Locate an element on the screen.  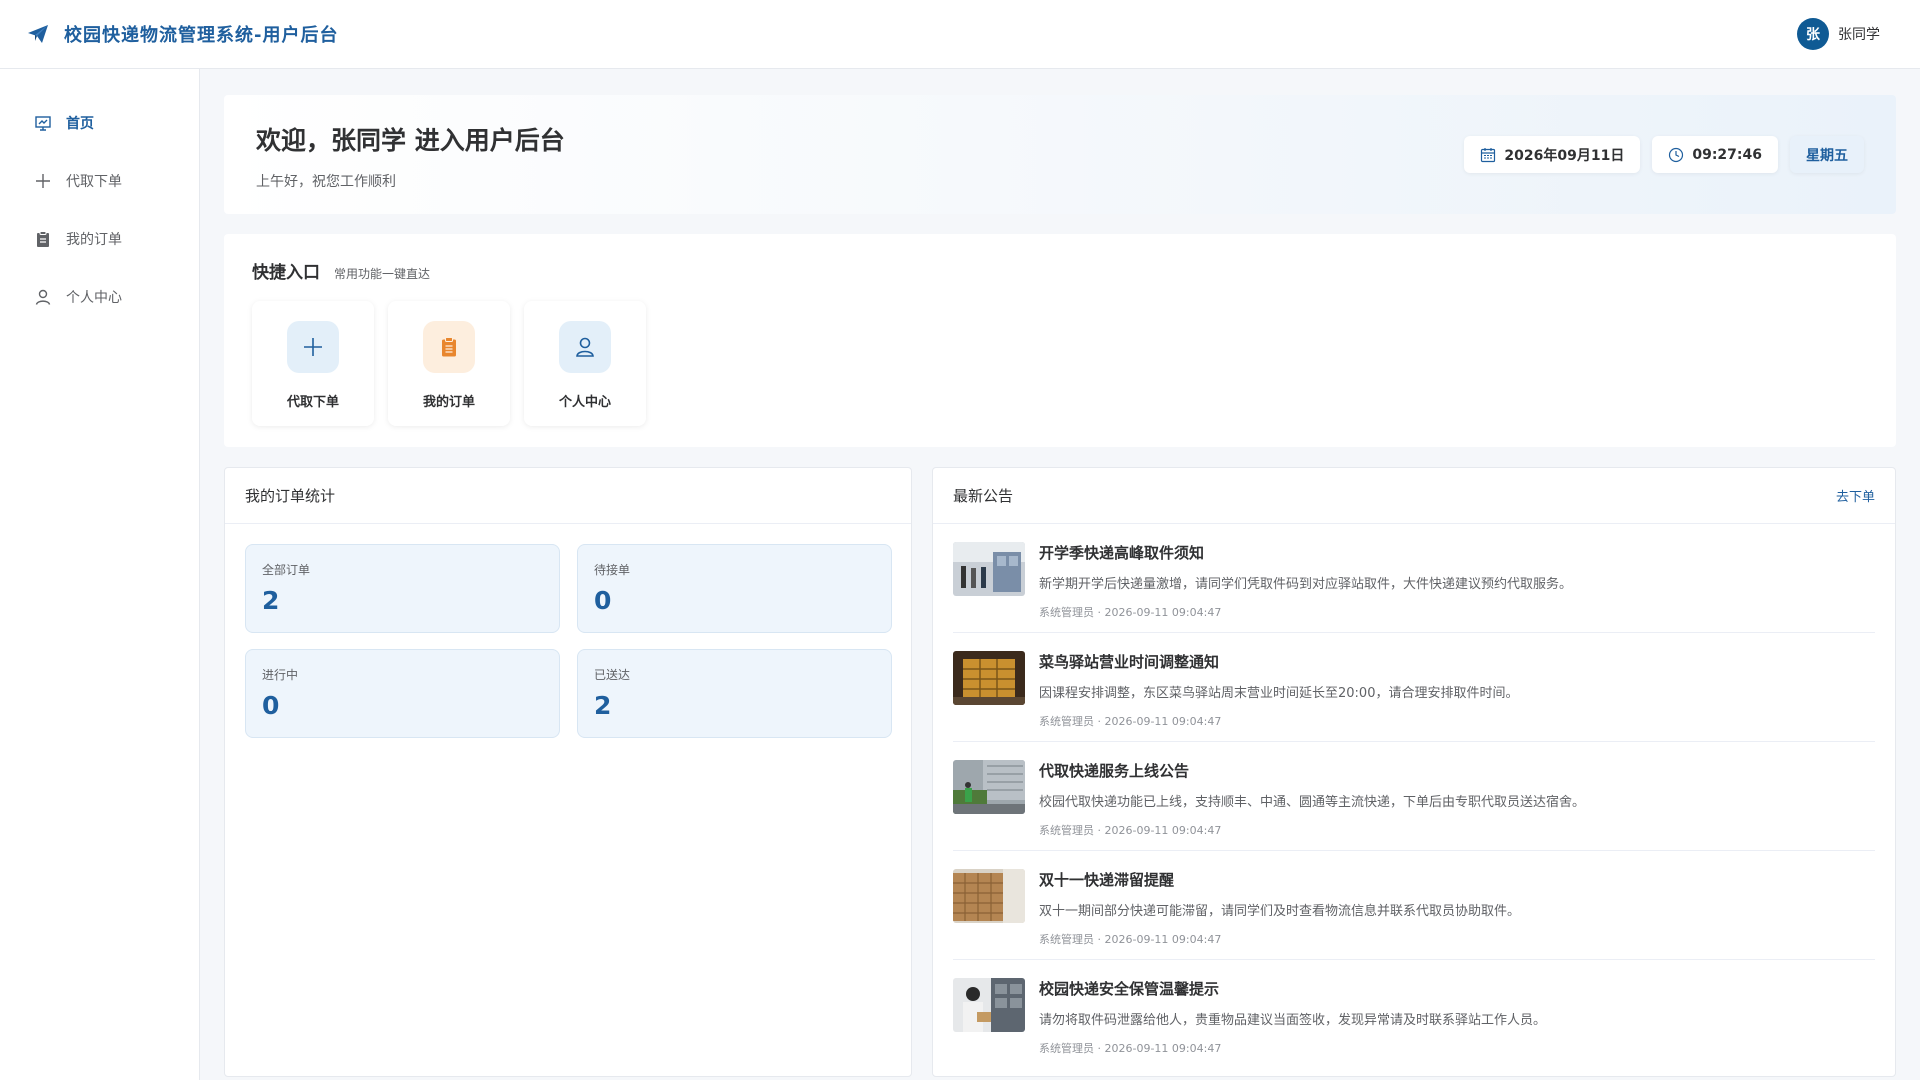
app-title: 校园快递物流管理系统-用户后台 is located at coordinates (201, 35).